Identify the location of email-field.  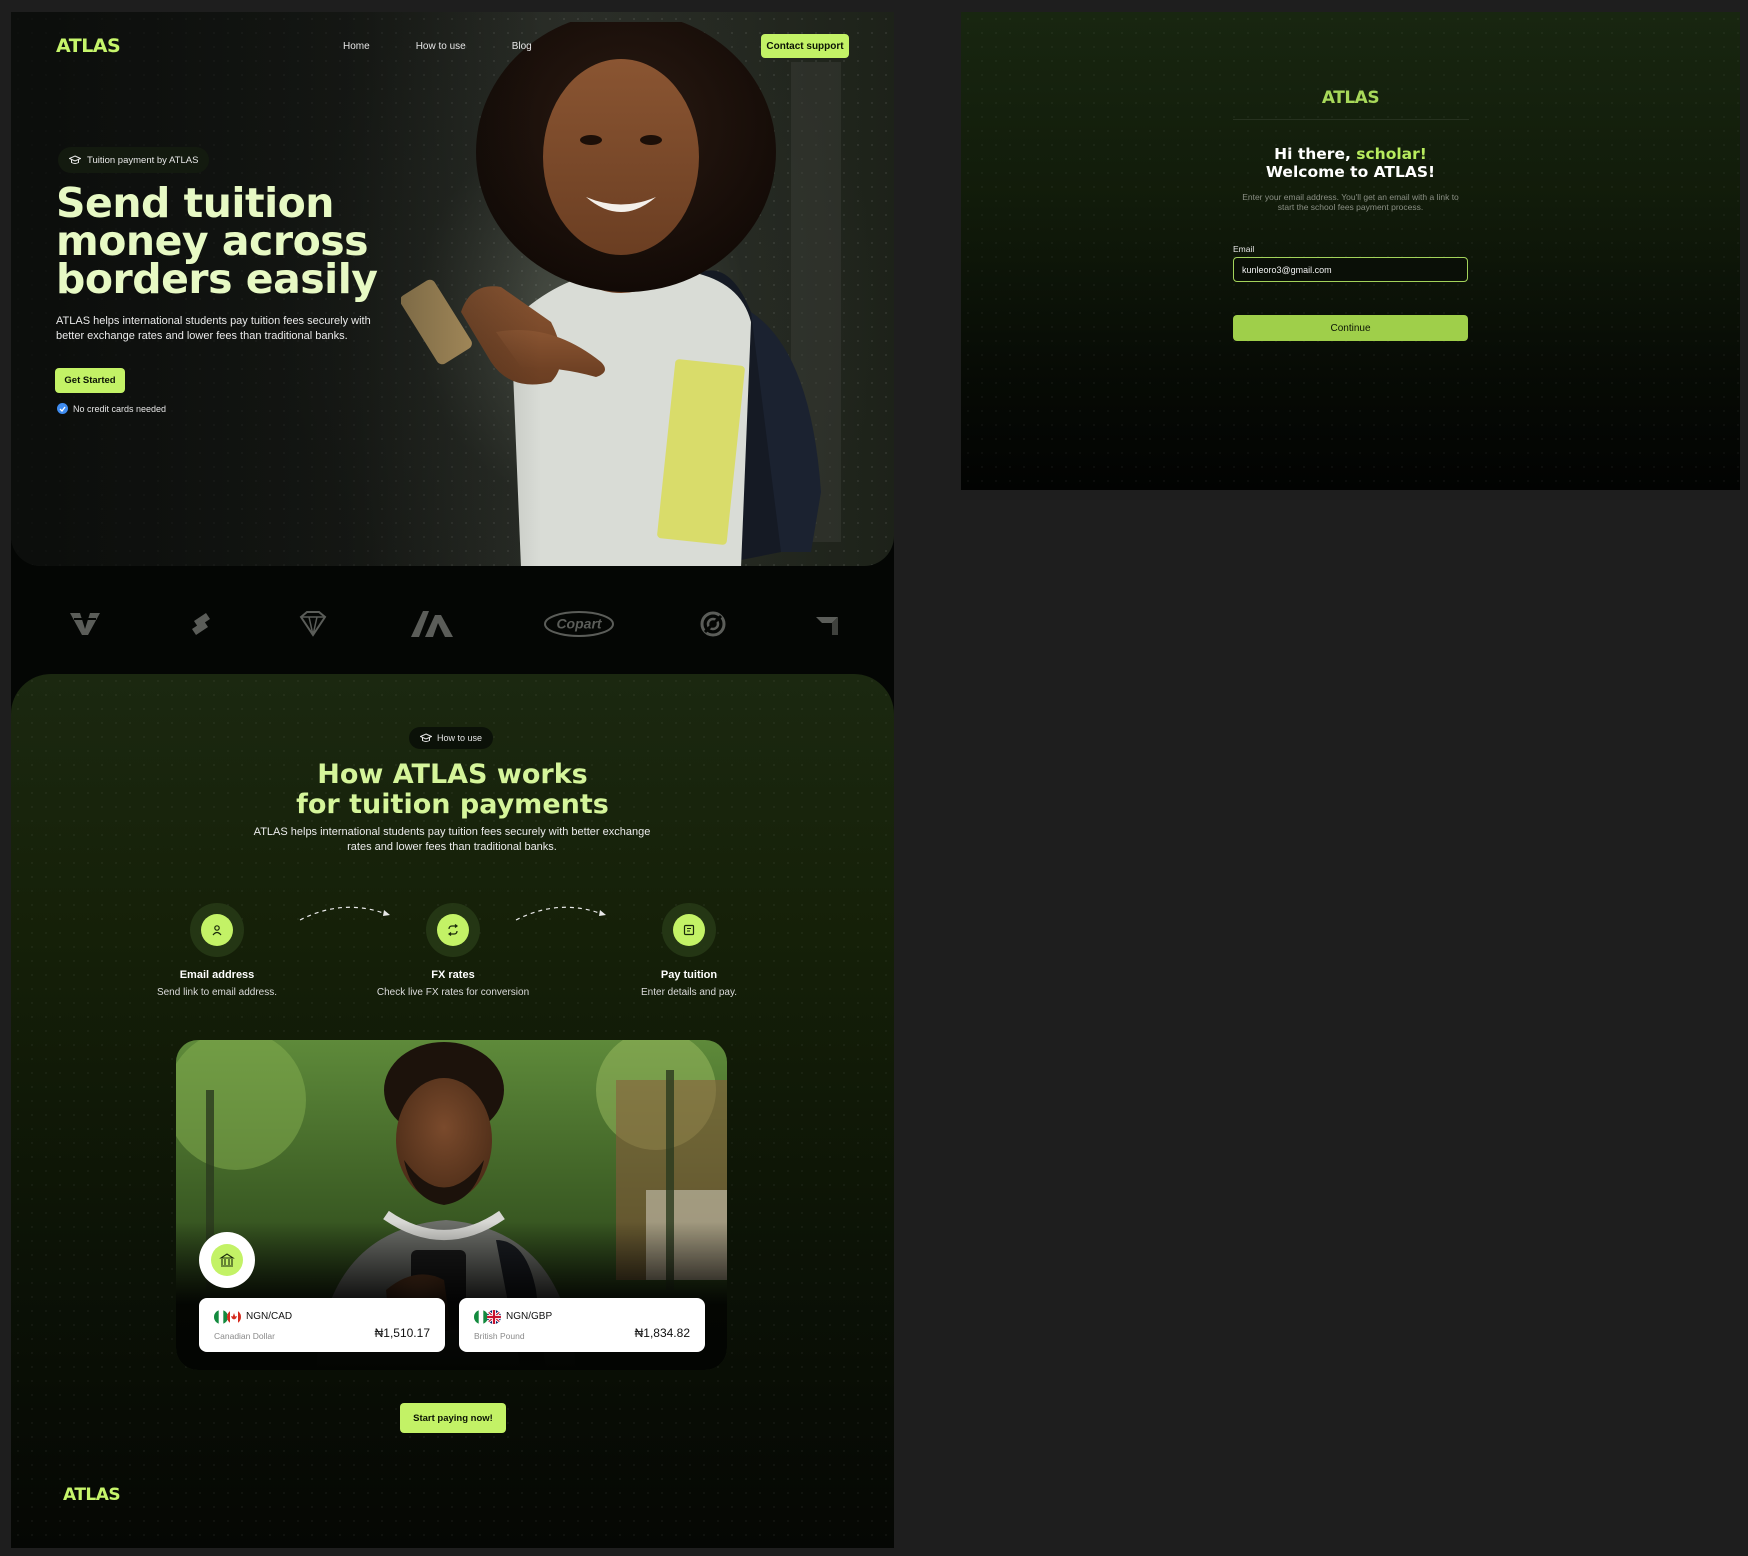
(1350, 269).